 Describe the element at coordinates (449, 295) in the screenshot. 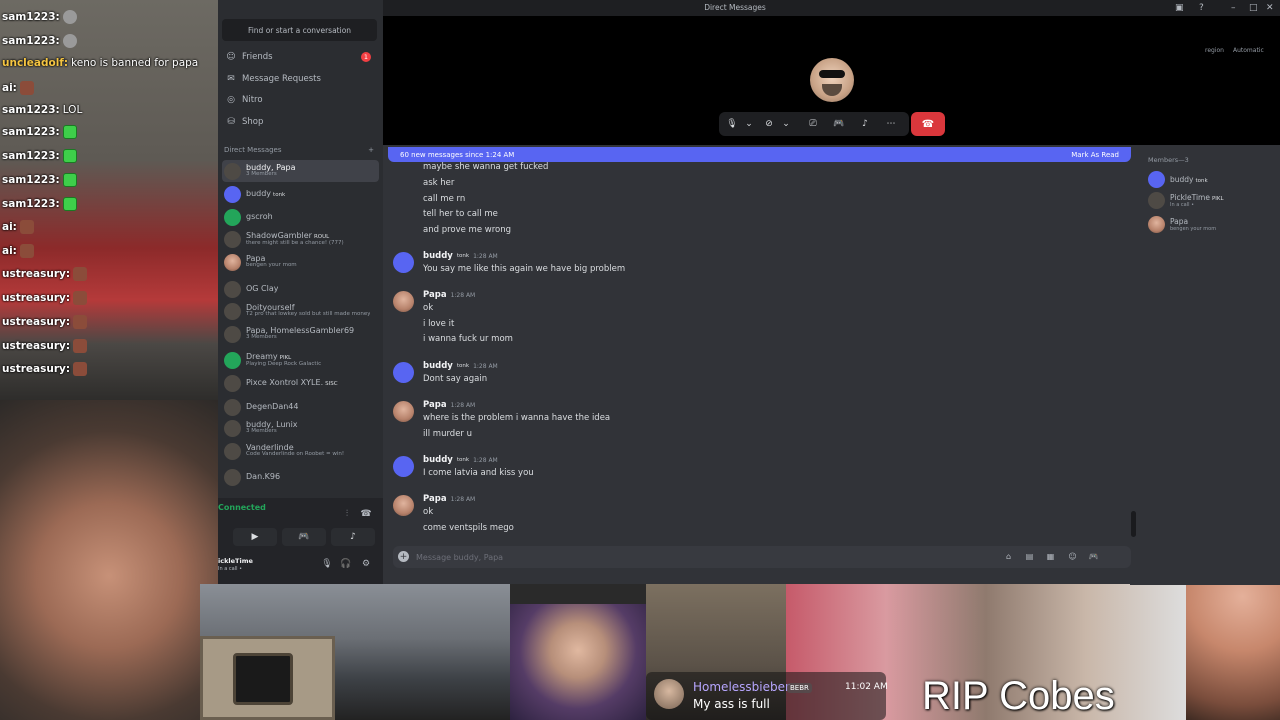

I see `message-header: Papa 1:28 AM` at that location.